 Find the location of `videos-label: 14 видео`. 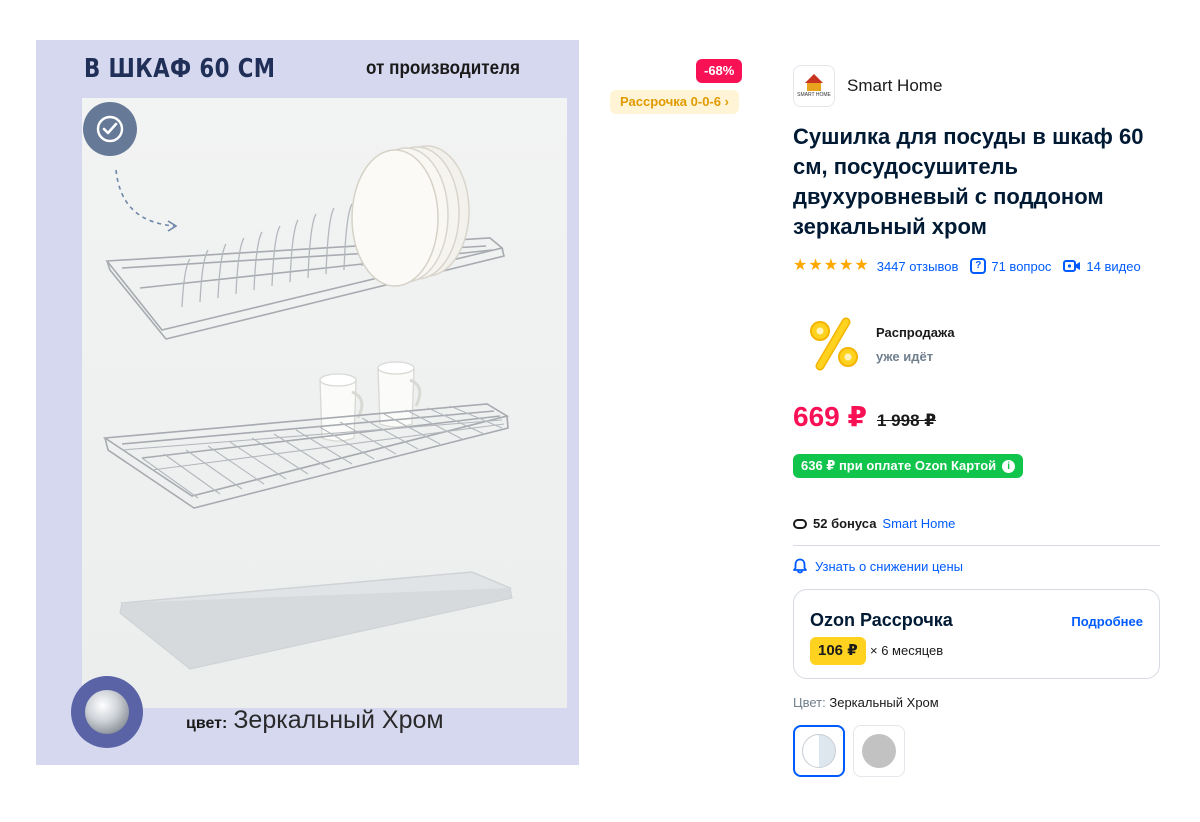

videos-label: 14 видео is located at coordinates (1113, 266).